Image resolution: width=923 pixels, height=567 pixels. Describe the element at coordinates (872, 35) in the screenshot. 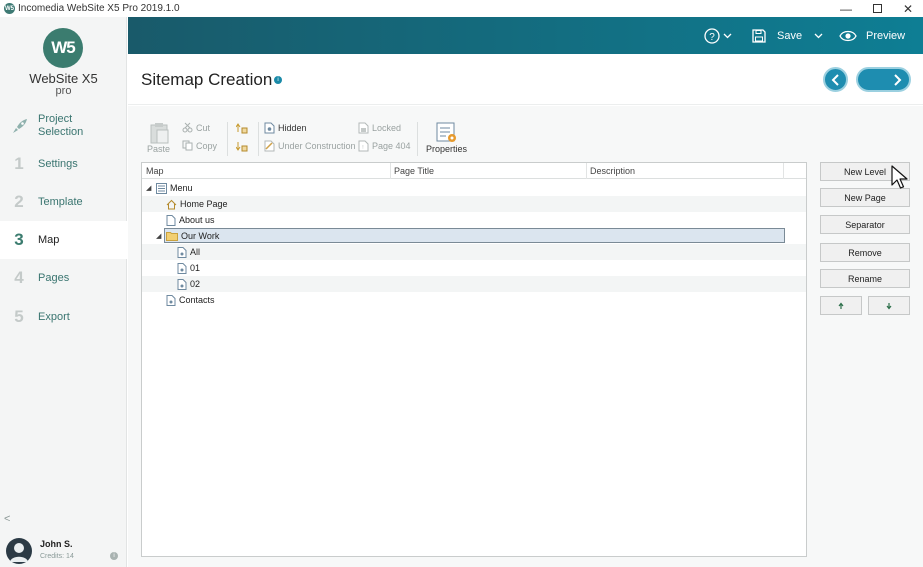

I see `preview-button: Preview` at that location.